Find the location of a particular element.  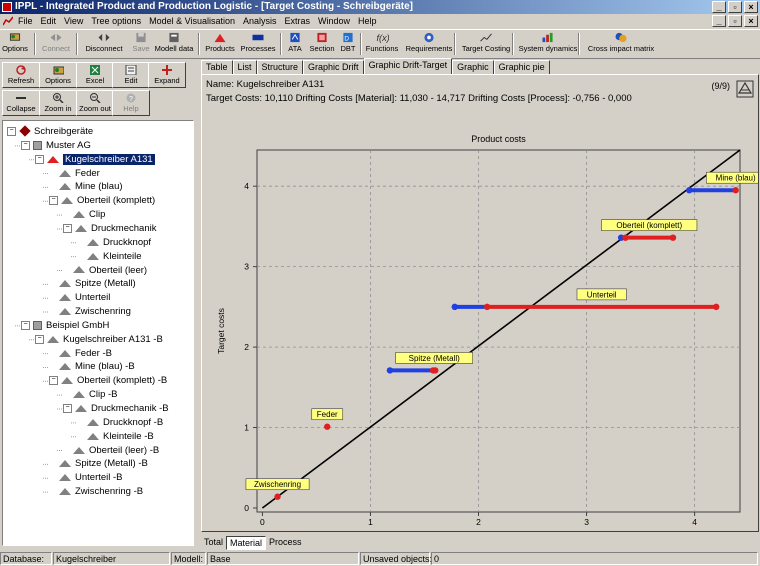

side-expand-button: Expand is located at coordinates (167, 75).